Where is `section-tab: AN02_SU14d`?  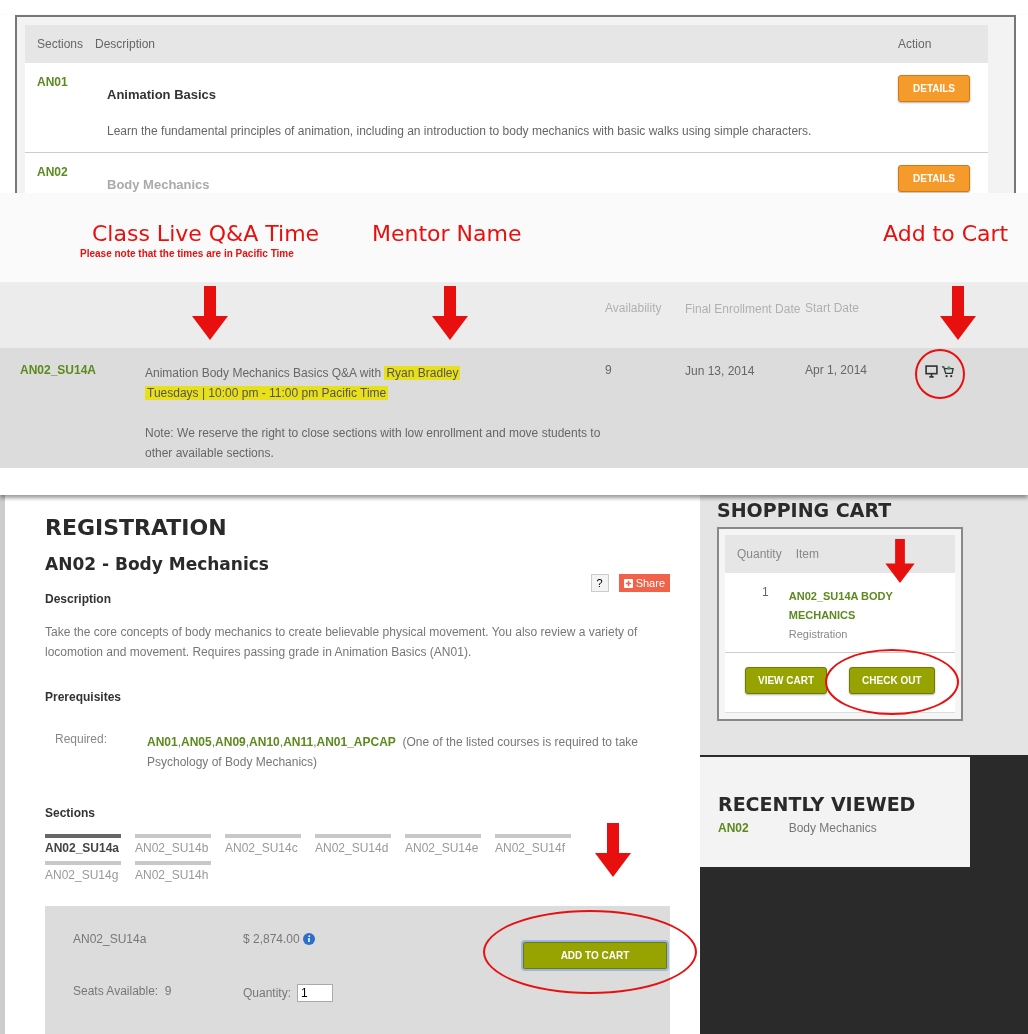
section-tab: AN02_SU14d is located at coordinates (353, 844).